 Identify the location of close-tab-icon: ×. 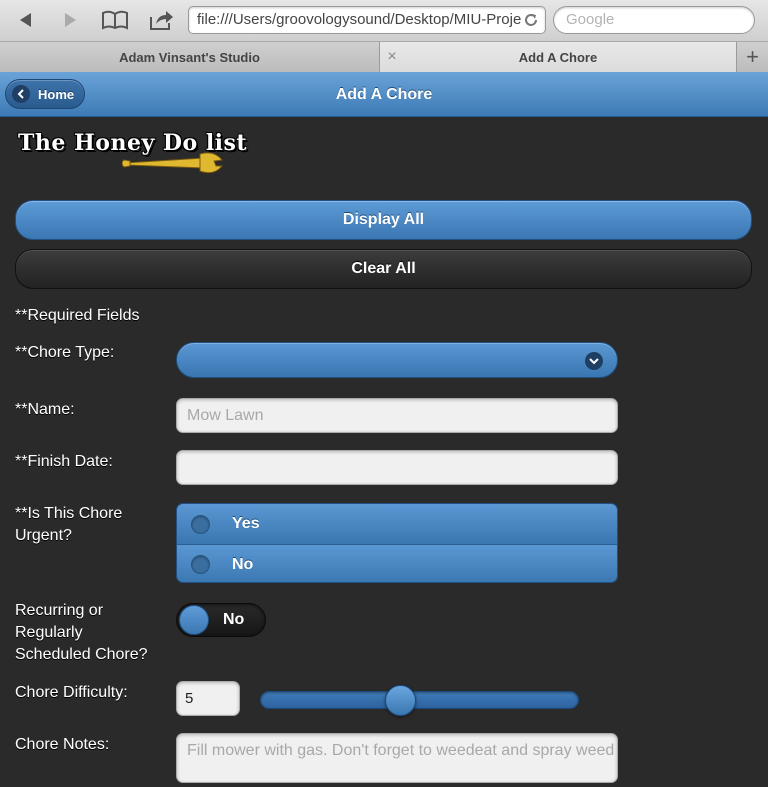
(392, 57).